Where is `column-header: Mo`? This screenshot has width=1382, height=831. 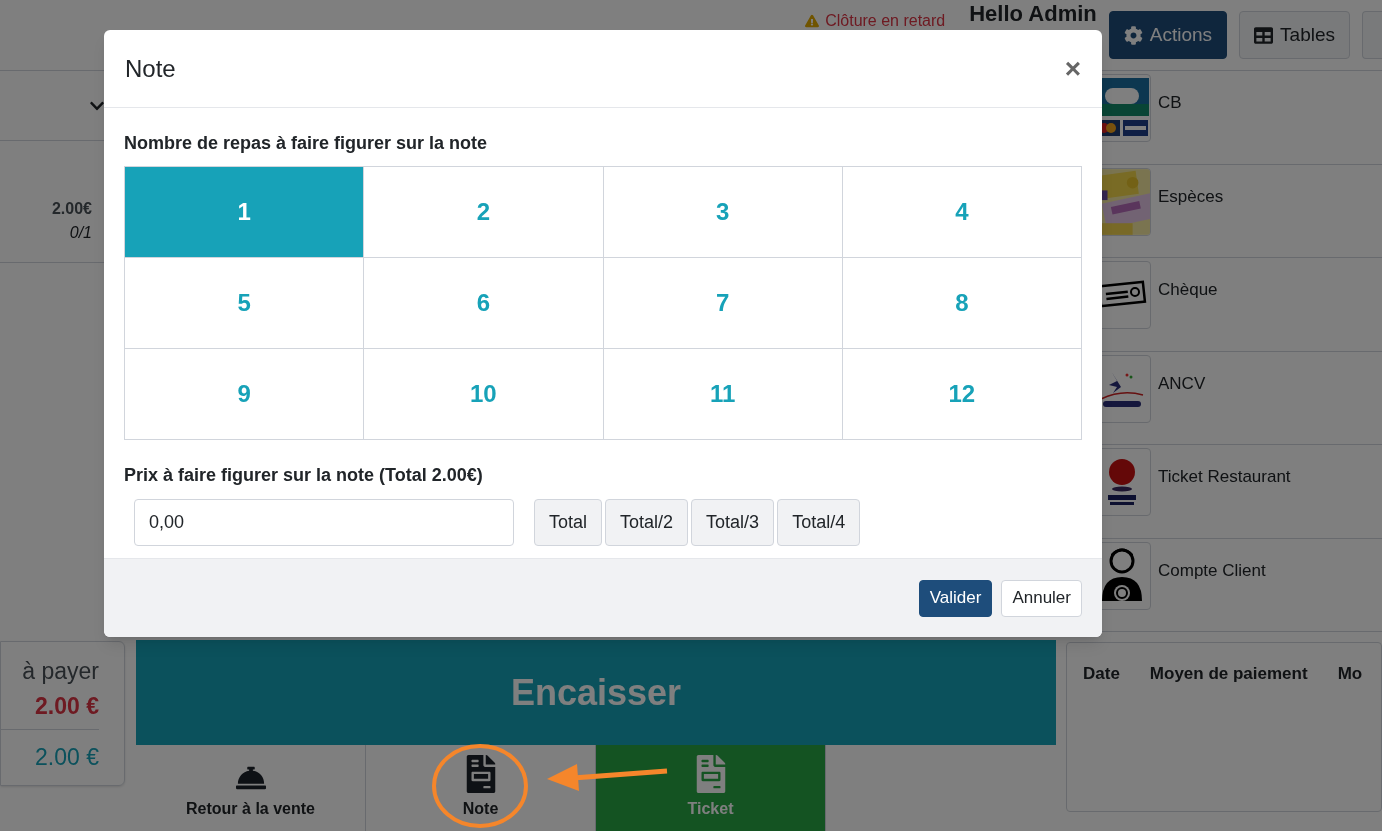
column-header: Mo is located at coordinates (1350, 674).